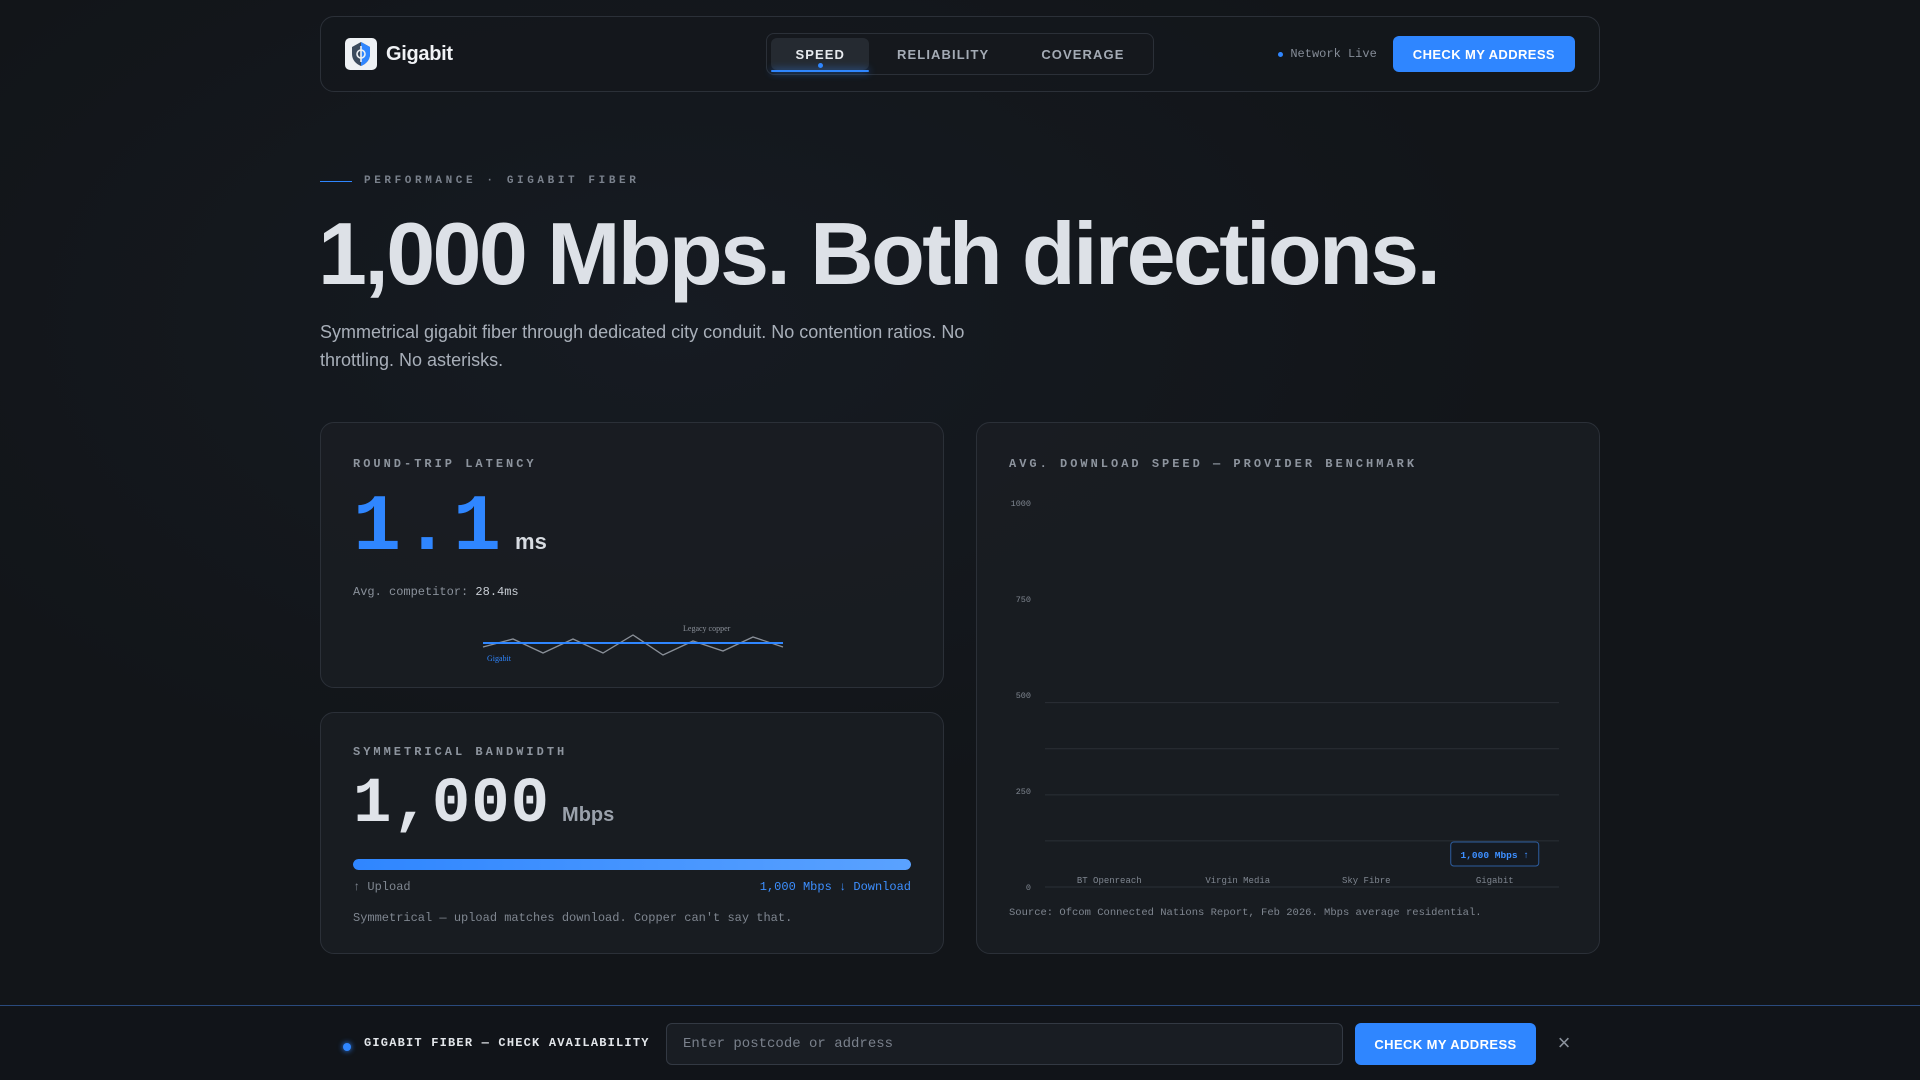 This screenshot has width=1920, height=1080. Describe the element at coordinates (632, 529) in the screenshot. I see `latency-value-row: 1.1 ms` at that location.